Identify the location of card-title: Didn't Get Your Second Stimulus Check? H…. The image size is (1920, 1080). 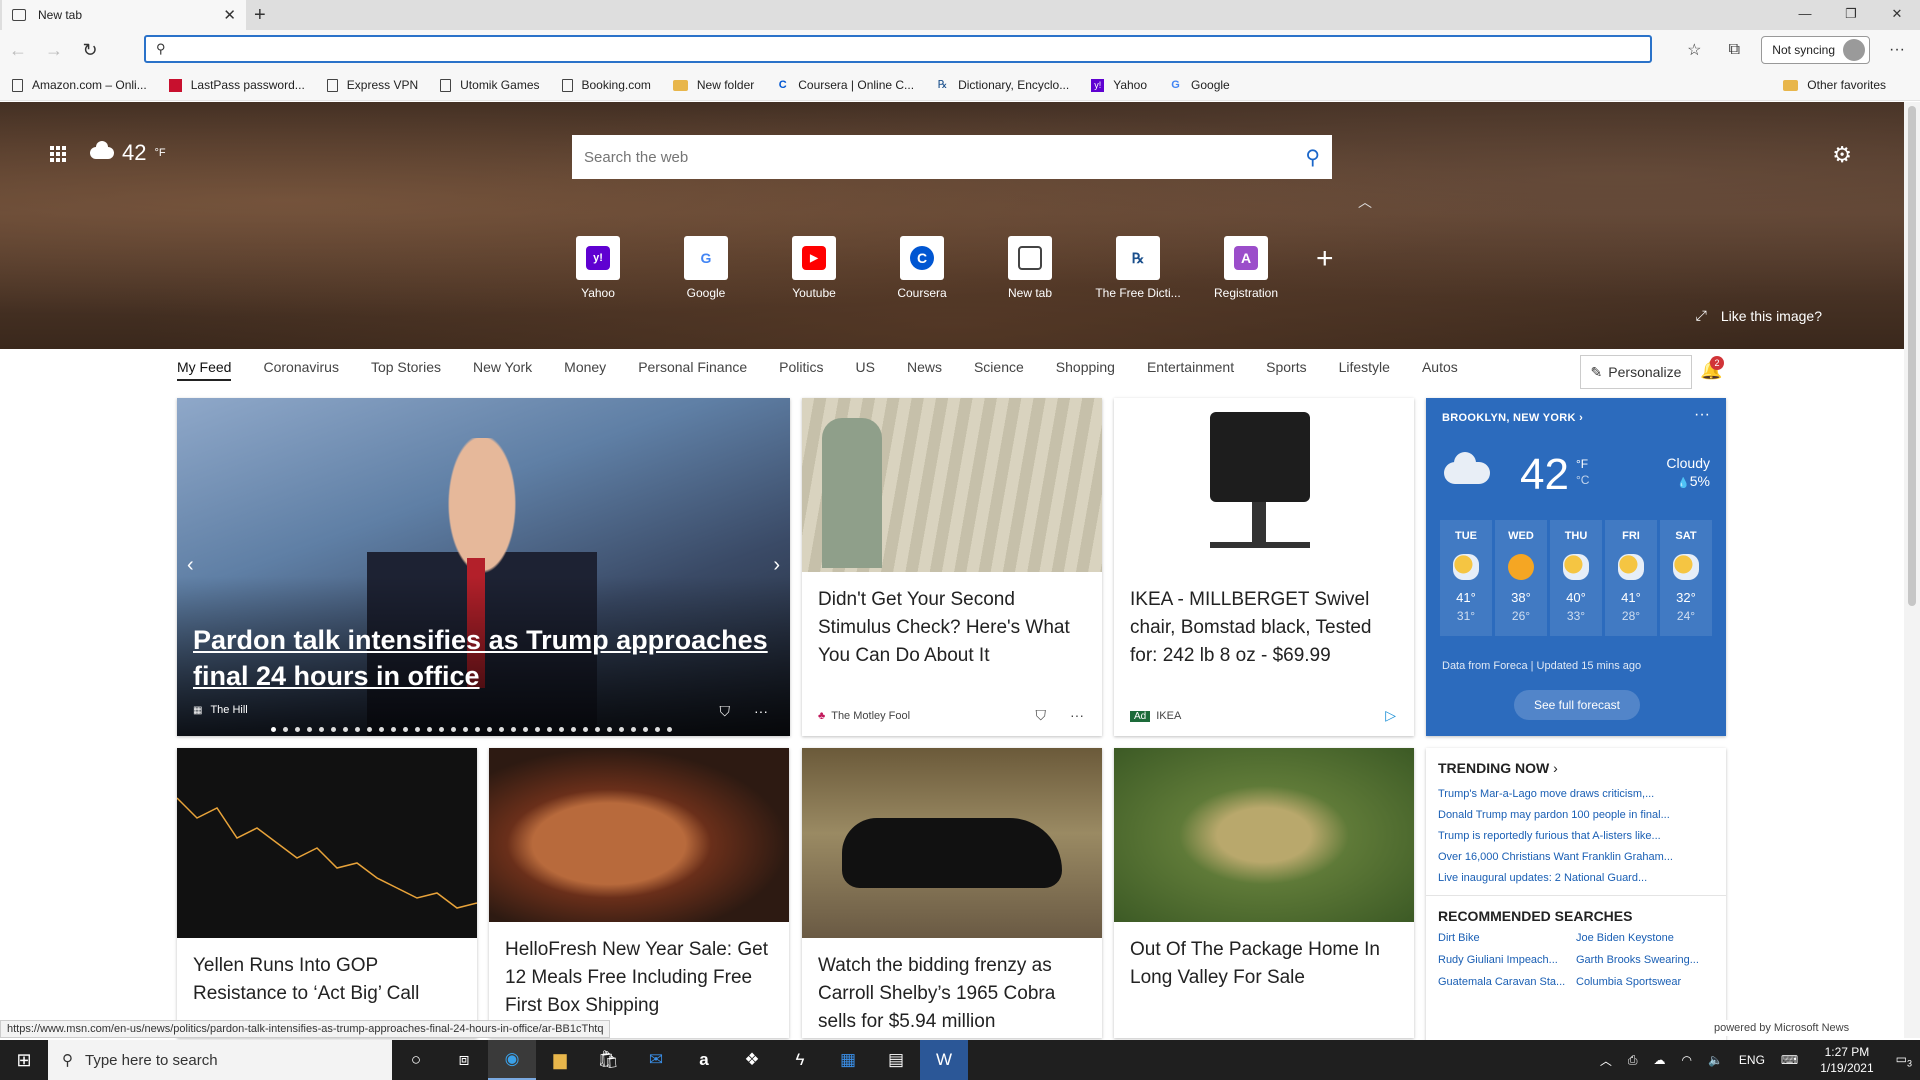
(952, 621).